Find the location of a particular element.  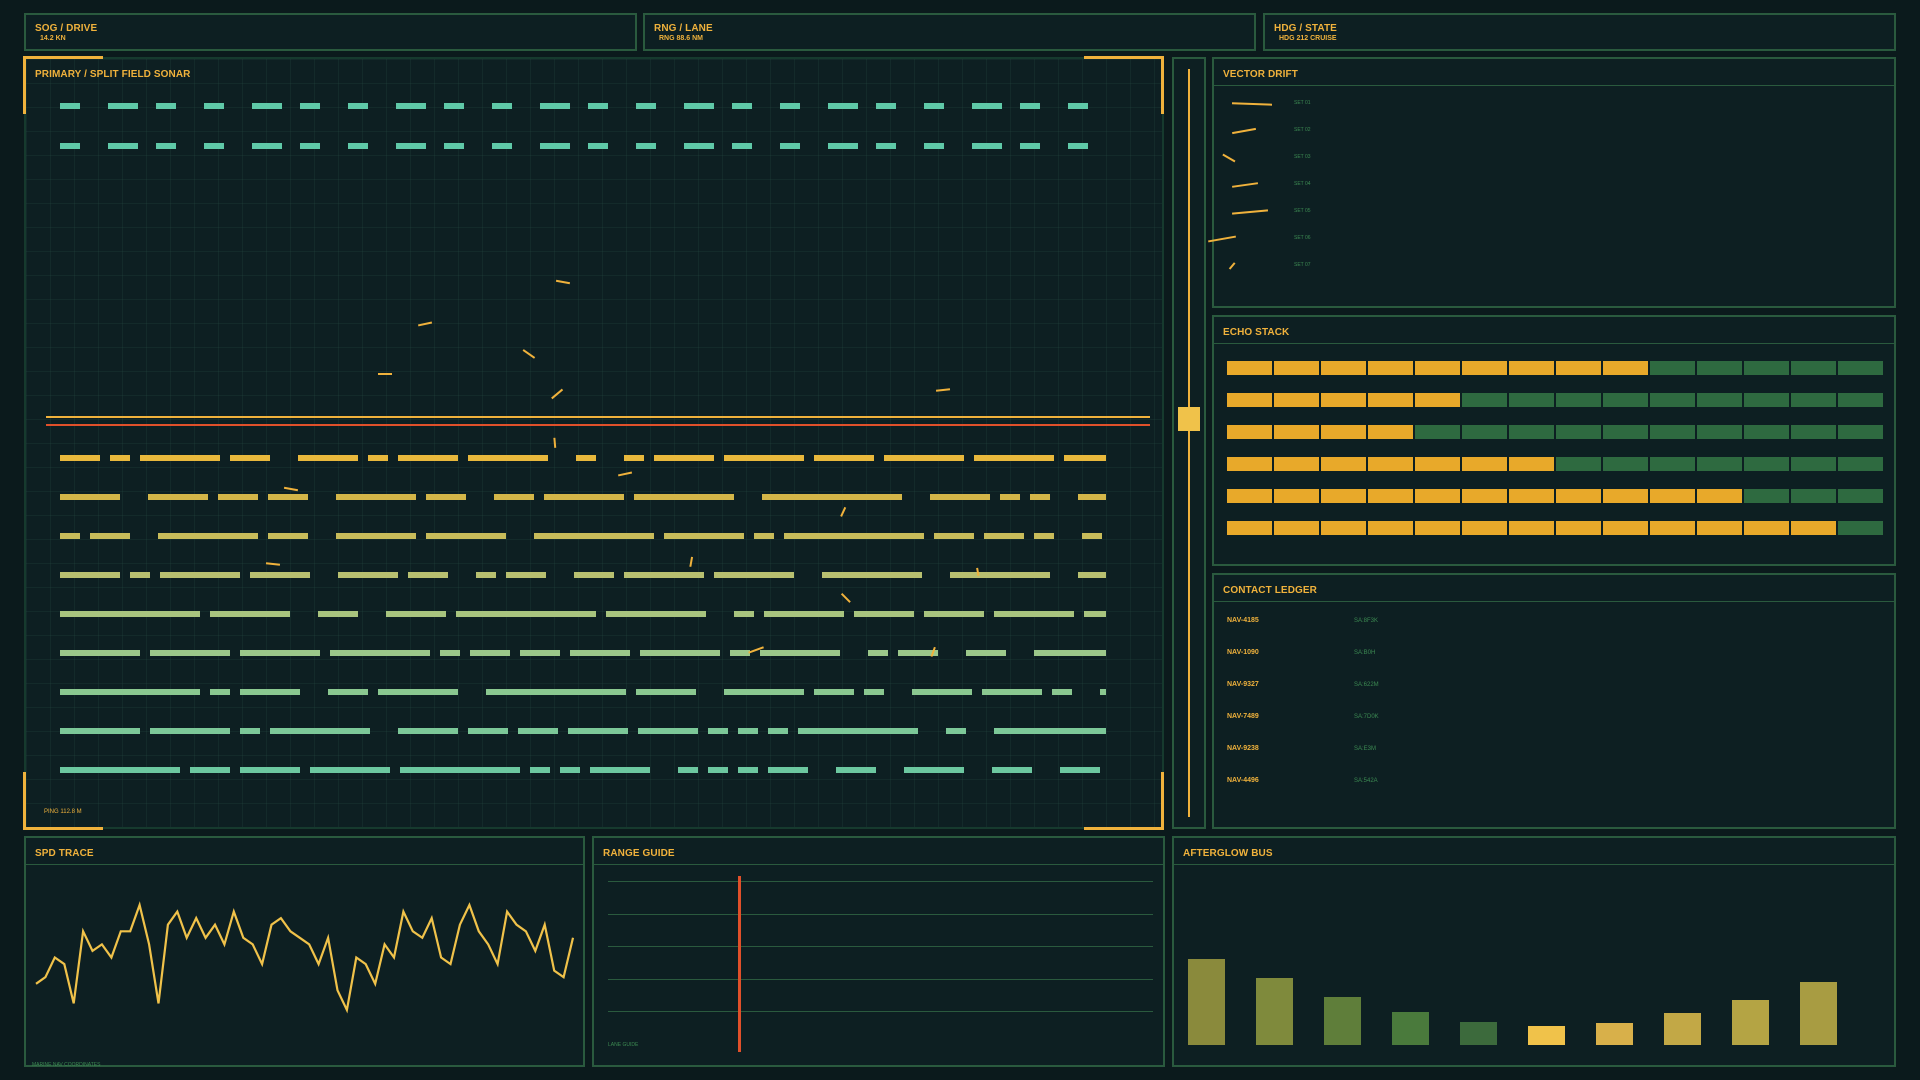

ledger-contact-id: NAV-7489 is located at coordinates (1243, 716).